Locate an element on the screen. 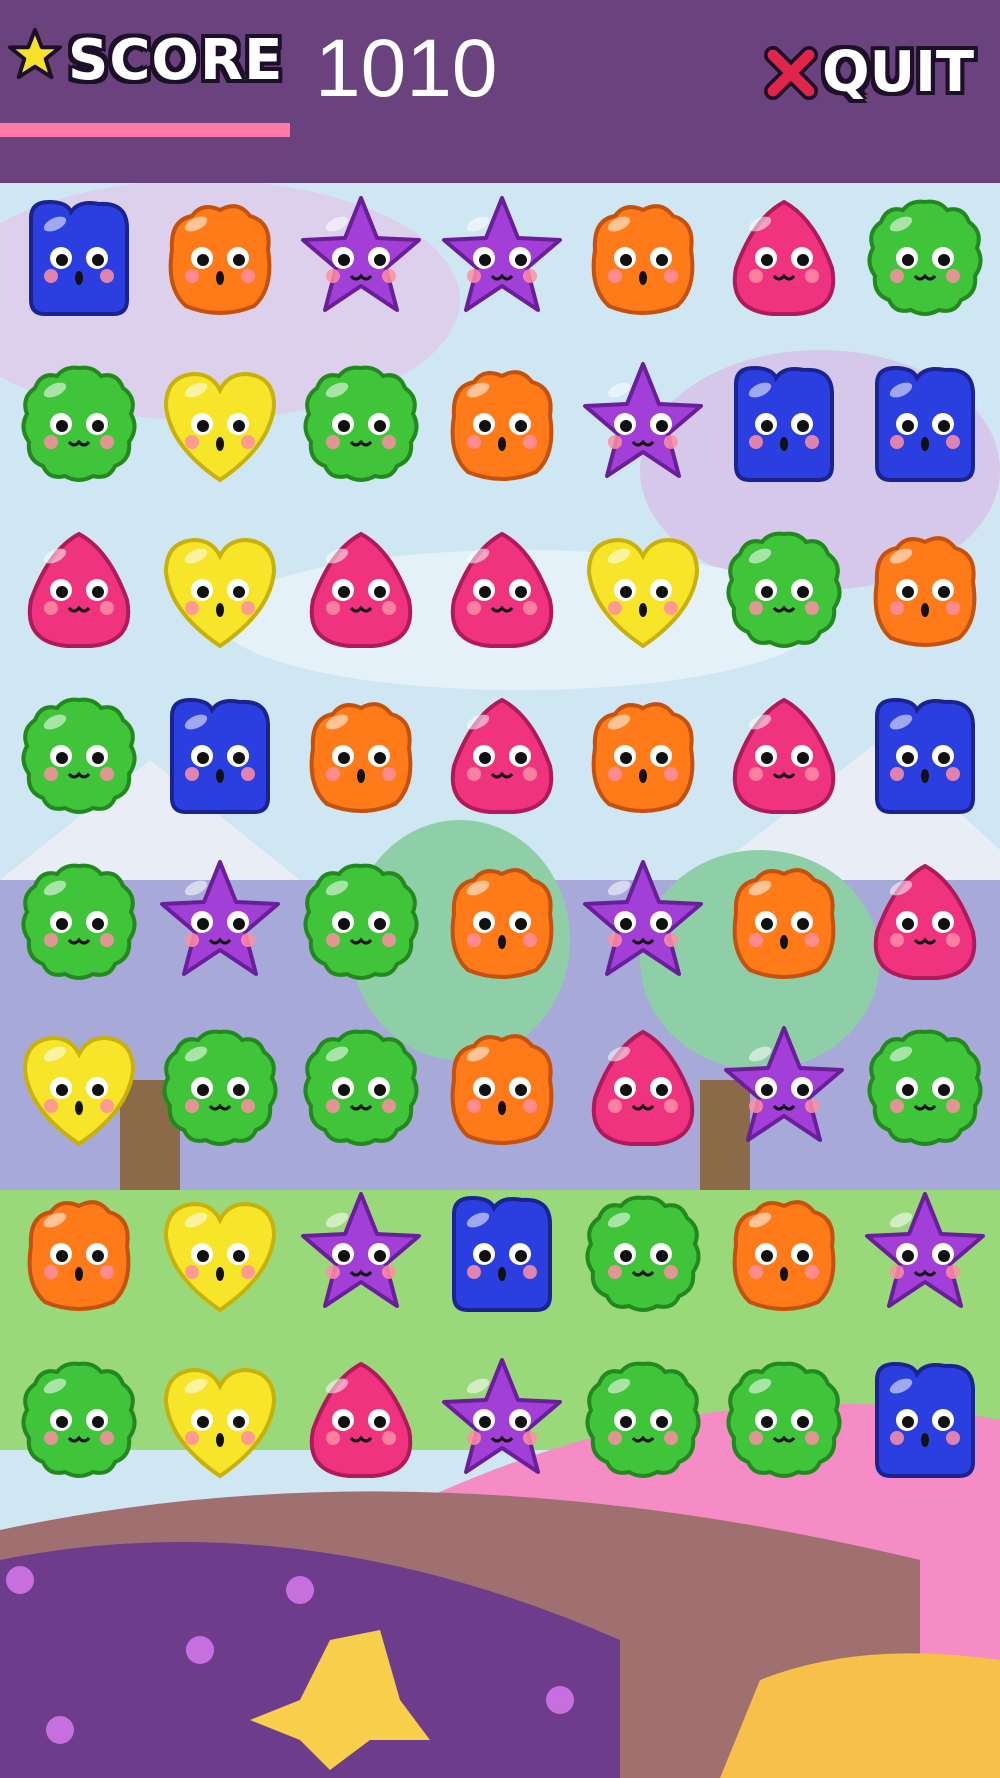 The image size is (1000, 1778). quit-button: QUIT is located at coordinates (874, 76).